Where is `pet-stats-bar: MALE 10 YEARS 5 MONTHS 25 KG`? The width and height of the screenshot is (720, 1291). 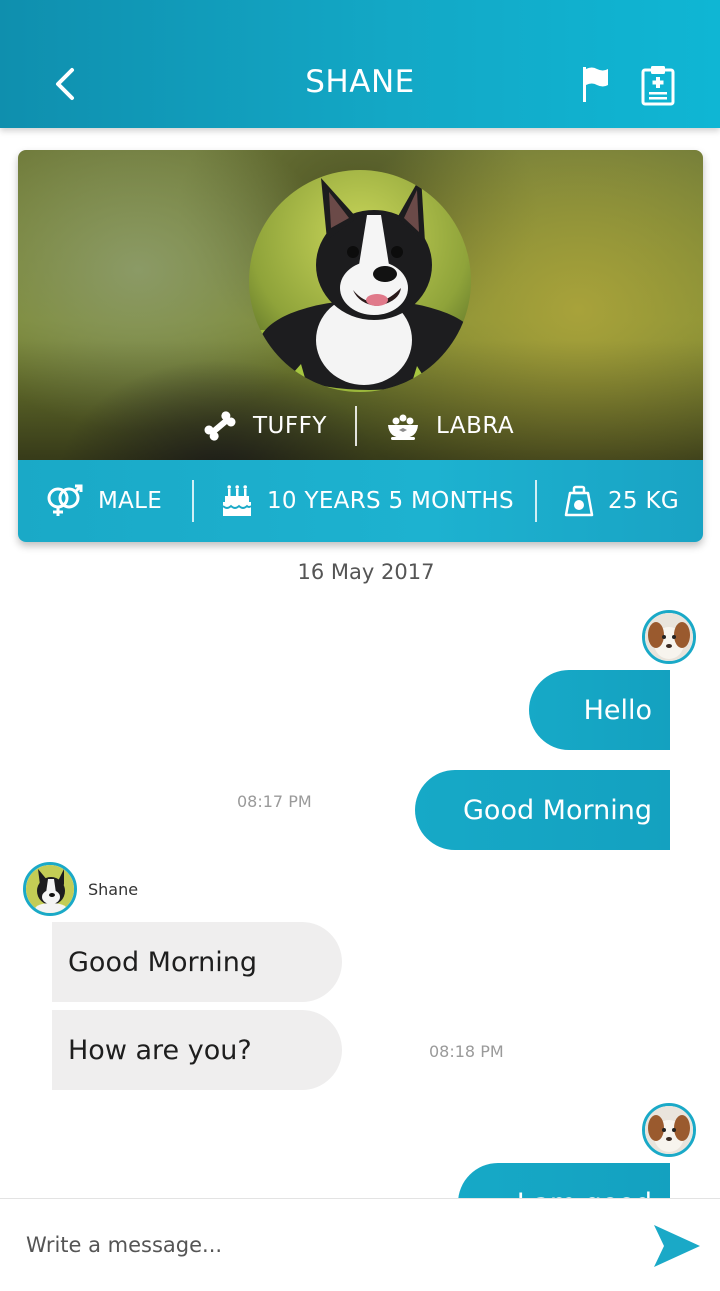
pet-stats-bar: MALE 10 YEARS 5 MONTHS 25 KG is located at coordinates (360, 501).